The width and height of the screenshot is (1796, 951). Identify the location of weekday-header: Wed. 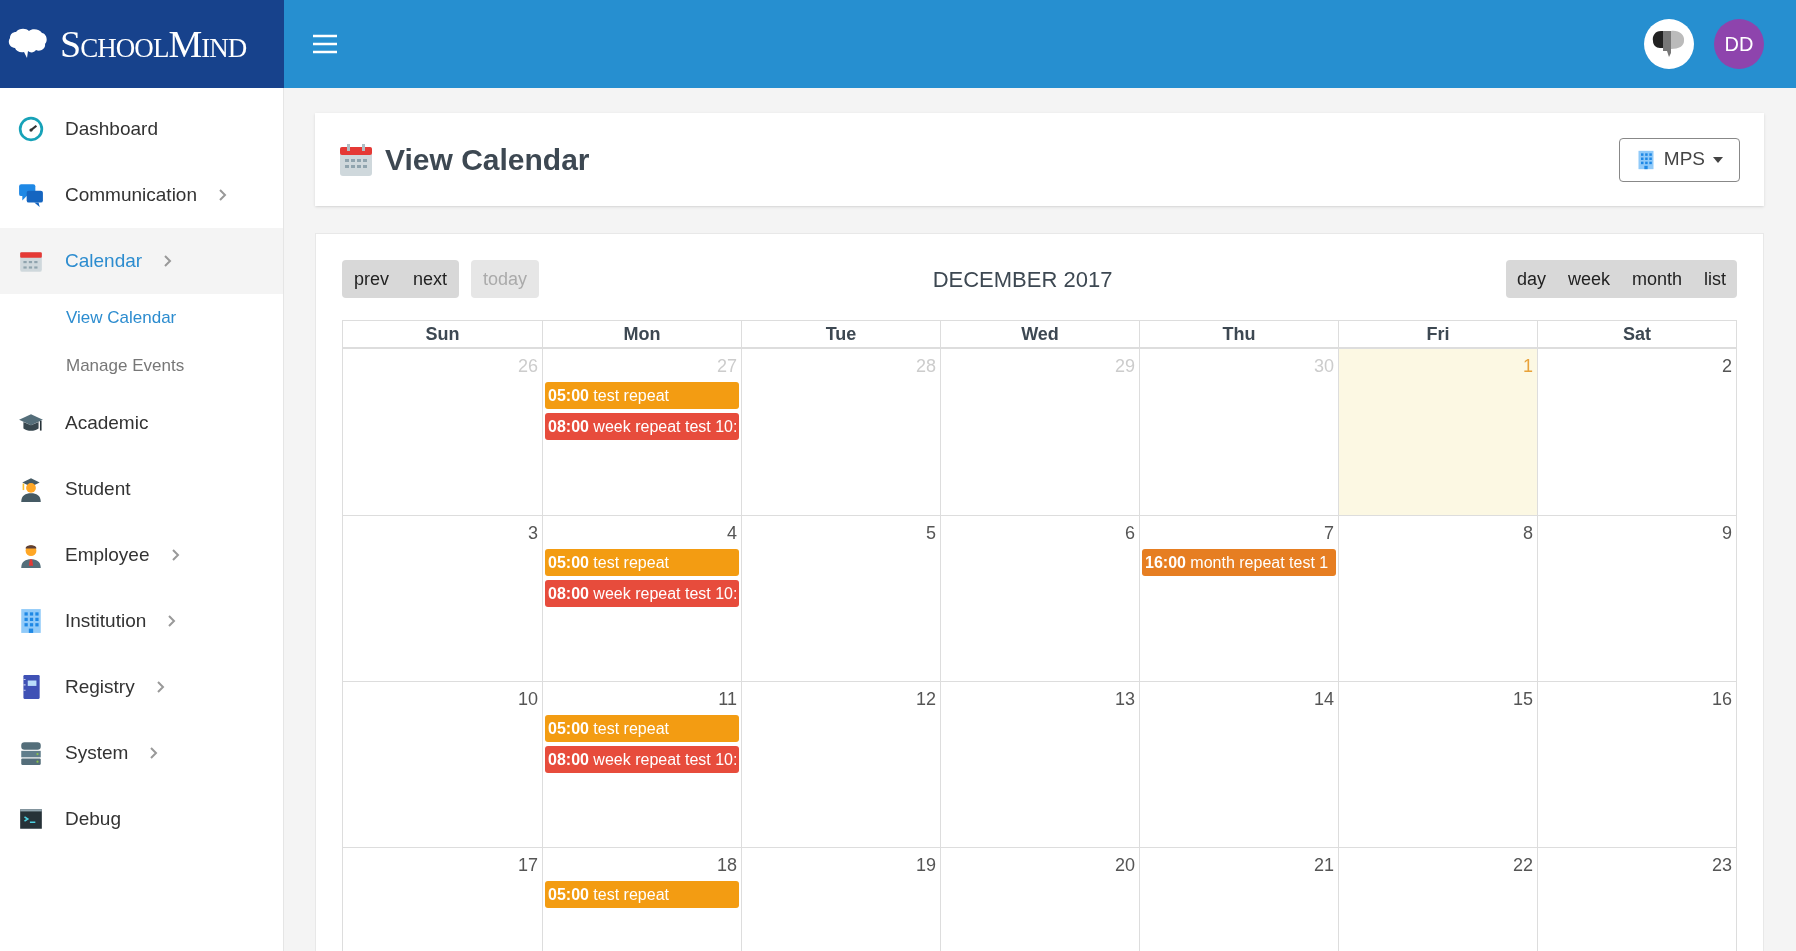
(1039, 334).